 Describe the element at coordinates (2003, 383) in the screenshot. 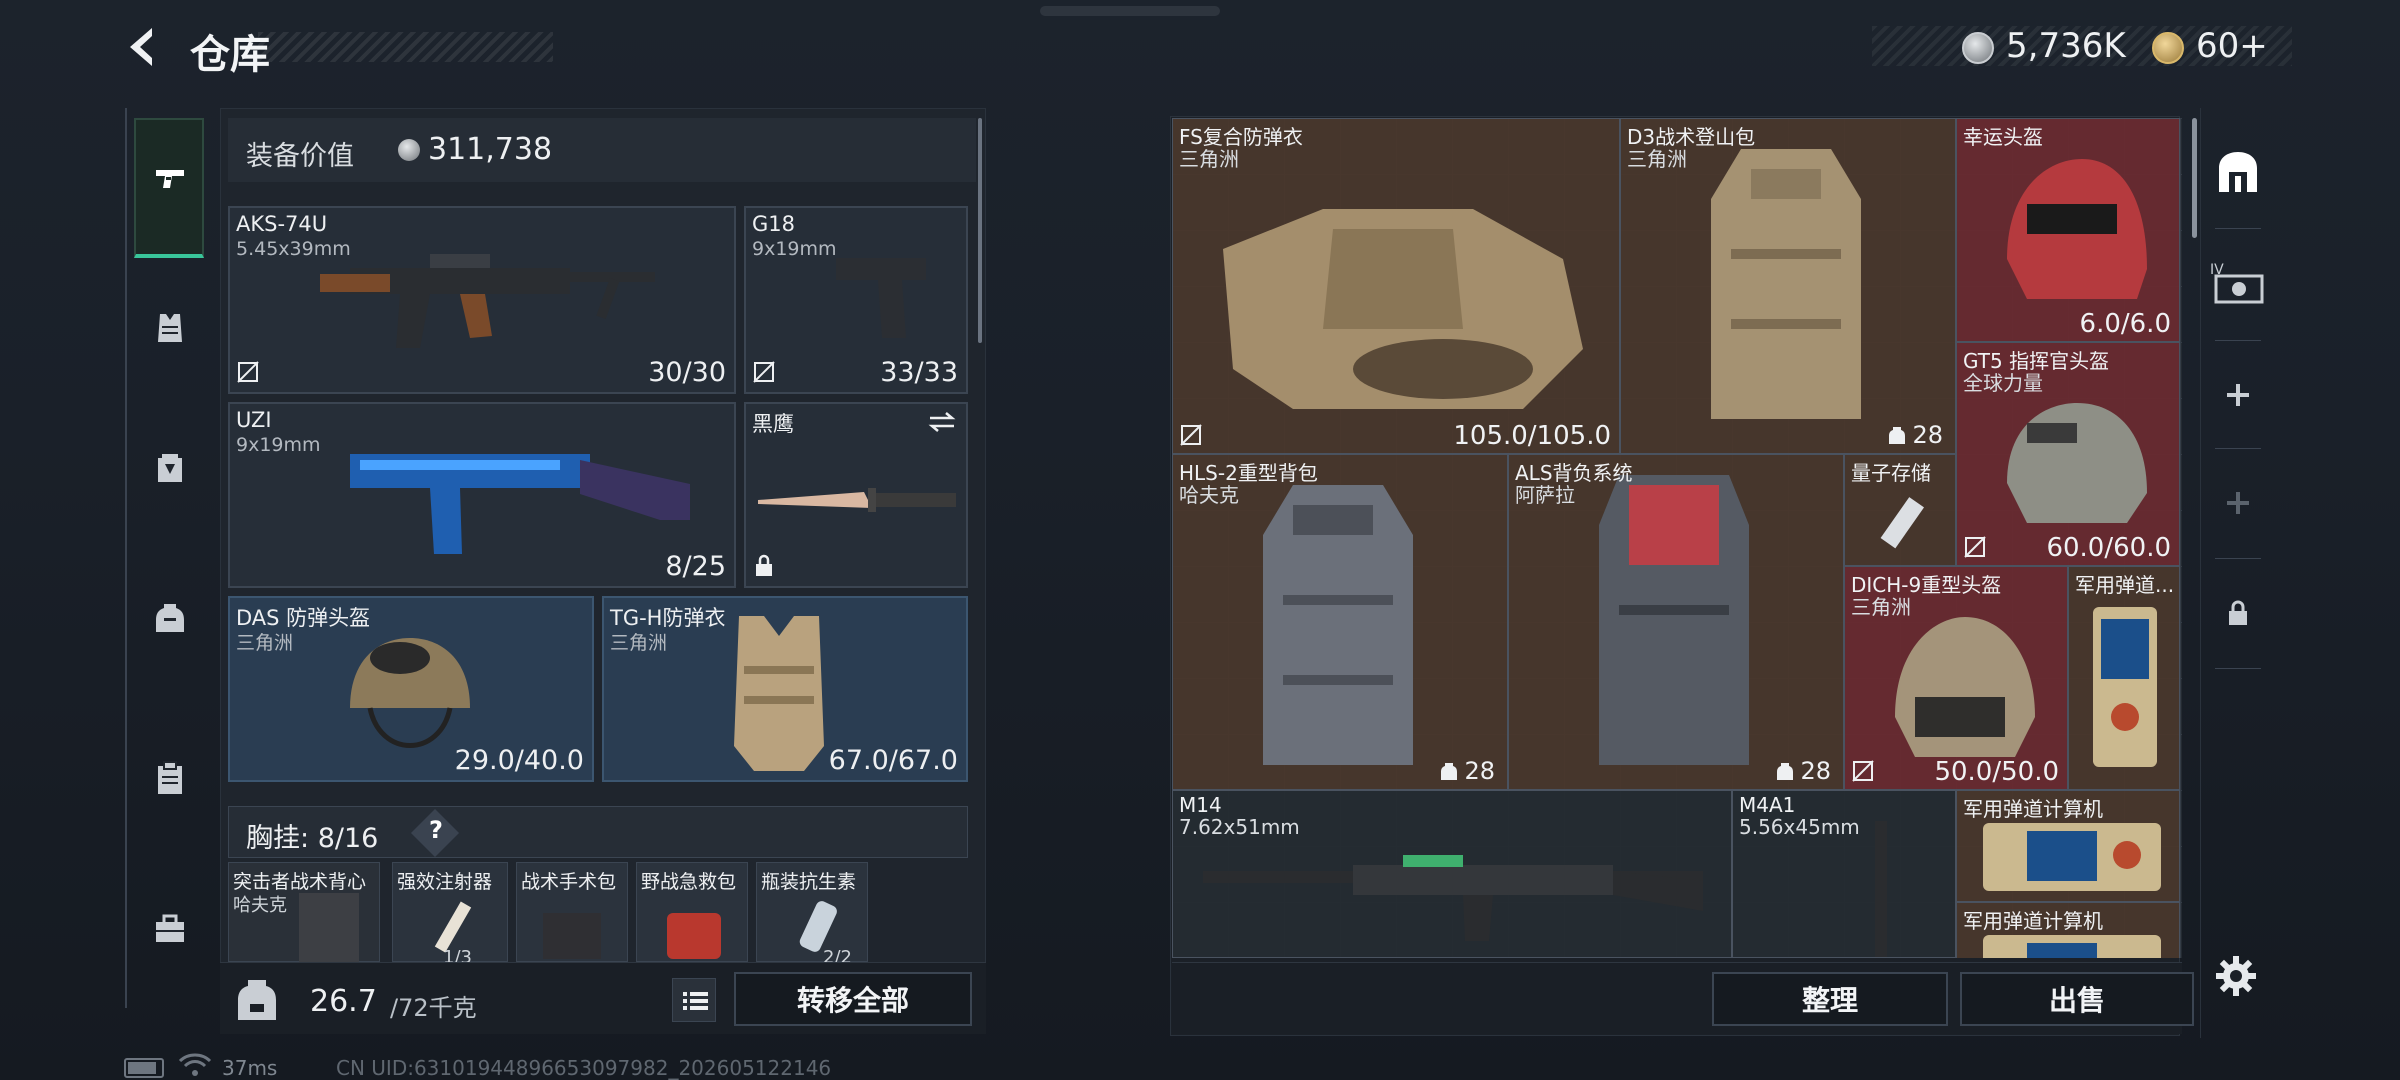

I see `item-maker: 全球力量` at that location.